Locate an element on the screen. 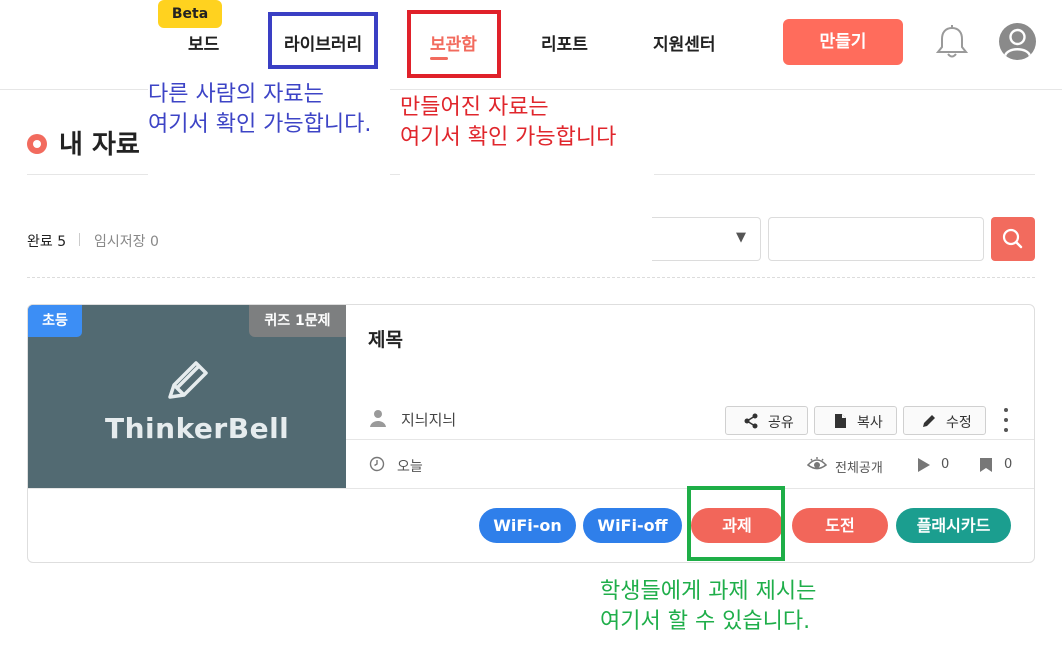  tab-completed: 완료 5 is located at coordinates (46, 241).